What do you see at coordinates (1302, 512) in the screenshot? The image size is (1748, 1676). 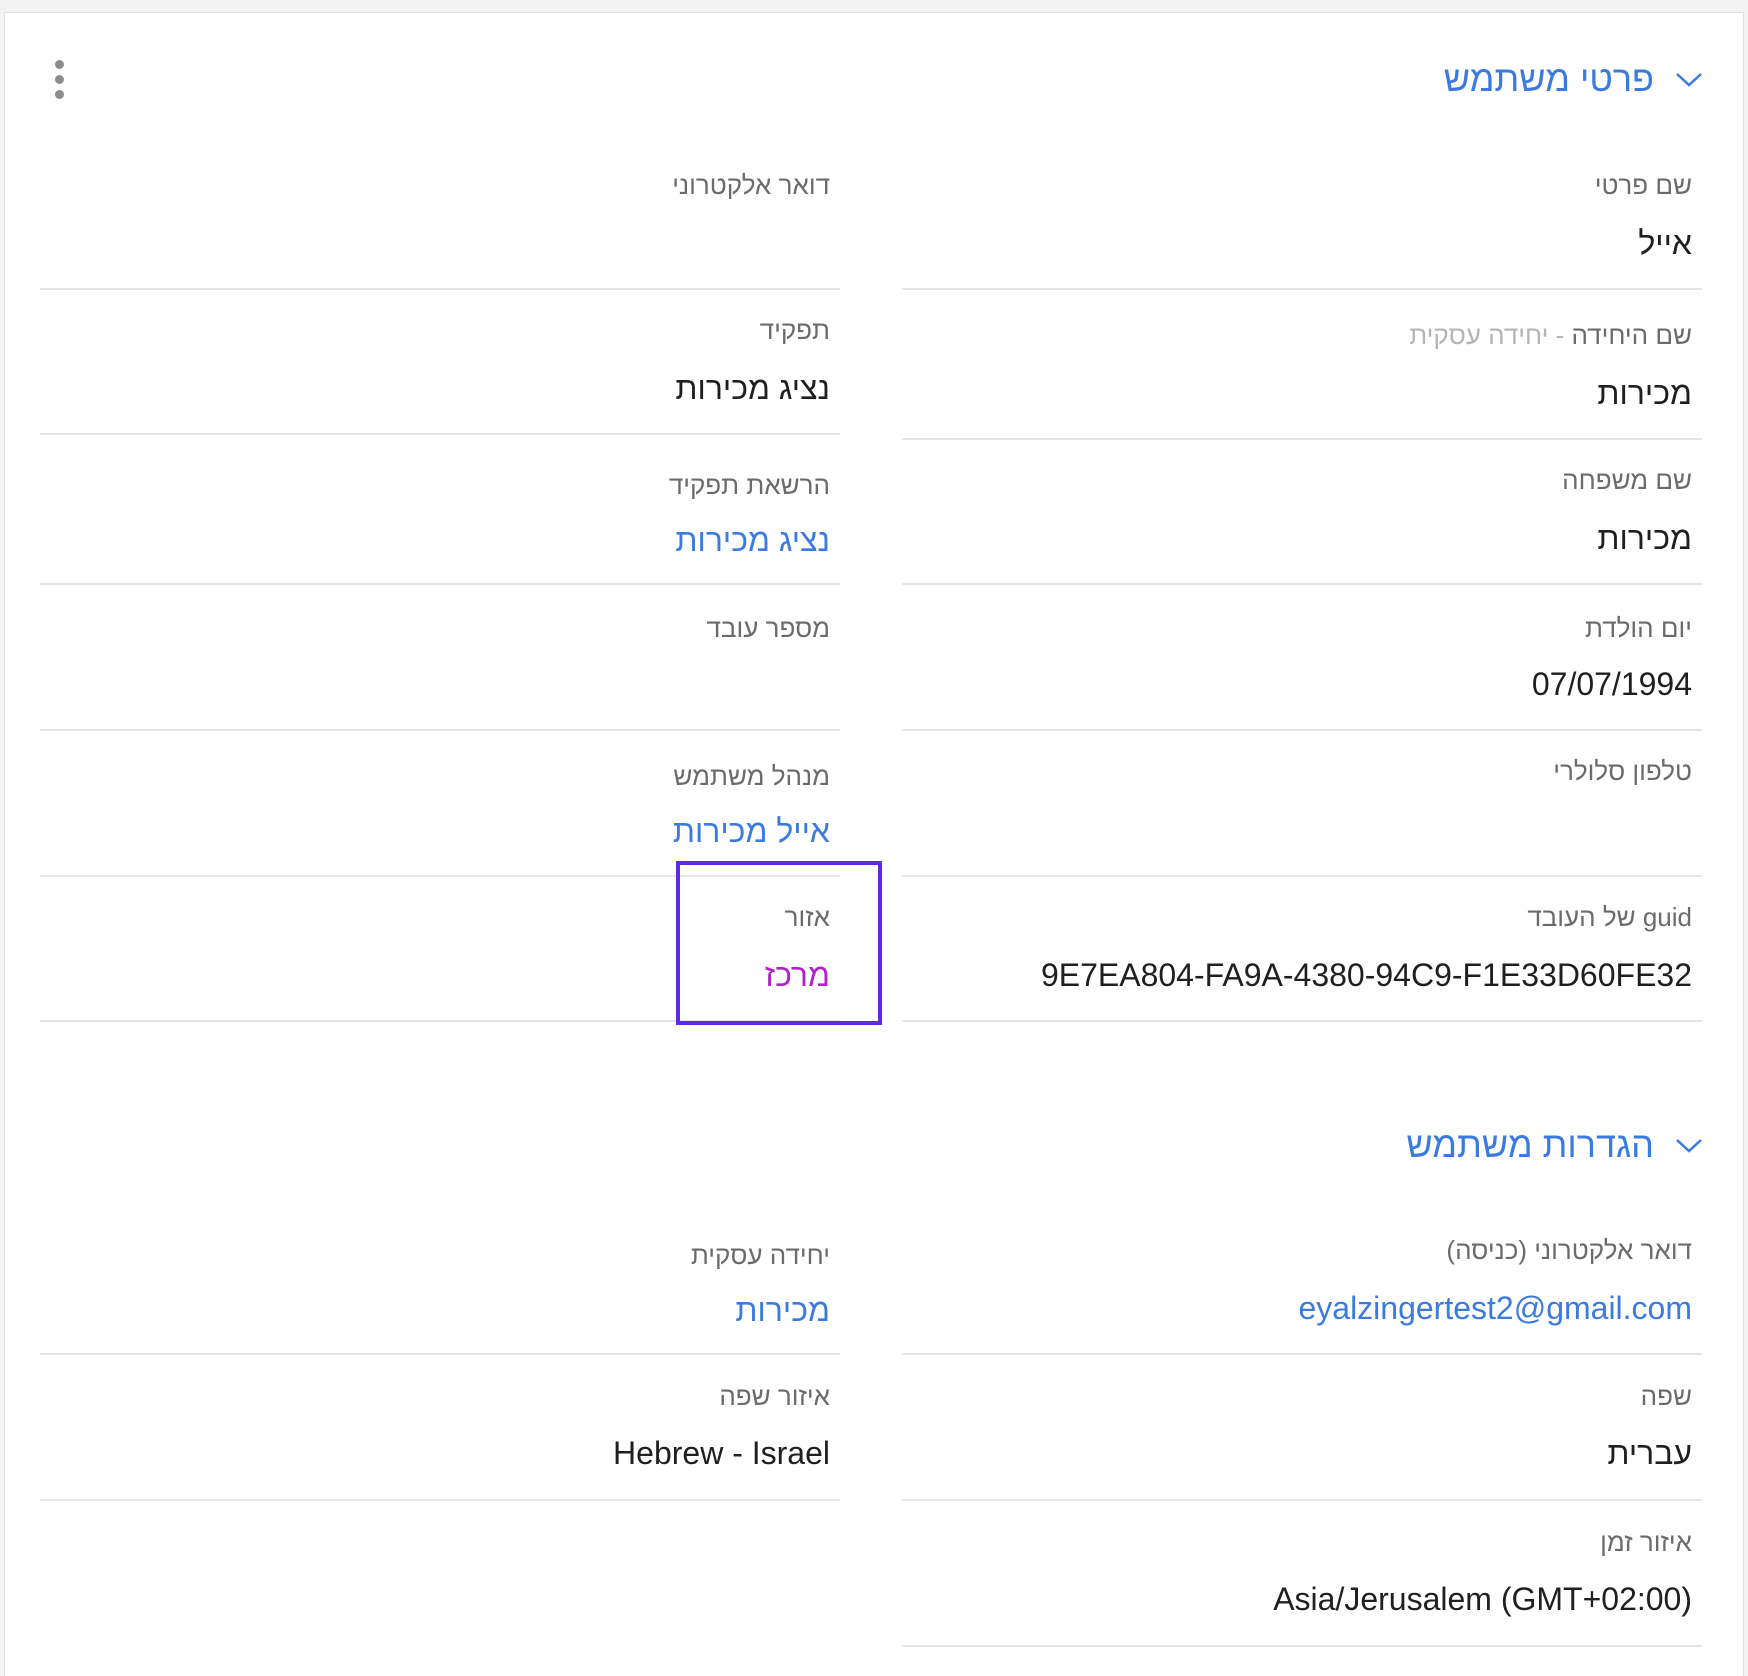 I see `field-last-name: שם משפחה מכירות` at bounding box center [1302, 512].